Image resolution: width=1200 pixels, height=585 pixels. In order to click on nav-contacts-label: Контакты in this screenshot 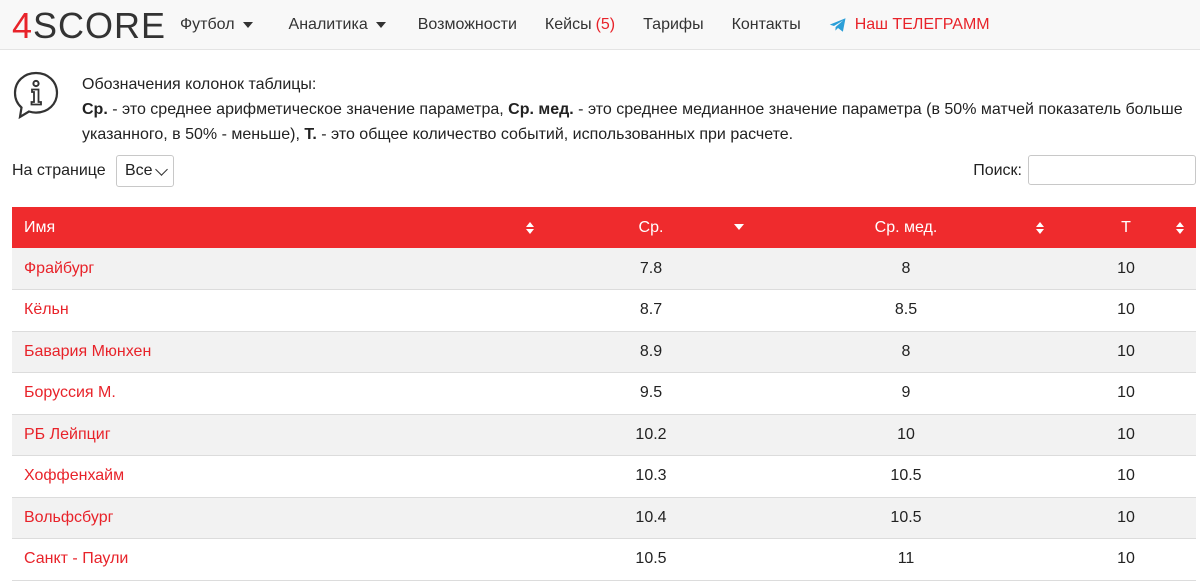, I will do `click(766, 24)`.